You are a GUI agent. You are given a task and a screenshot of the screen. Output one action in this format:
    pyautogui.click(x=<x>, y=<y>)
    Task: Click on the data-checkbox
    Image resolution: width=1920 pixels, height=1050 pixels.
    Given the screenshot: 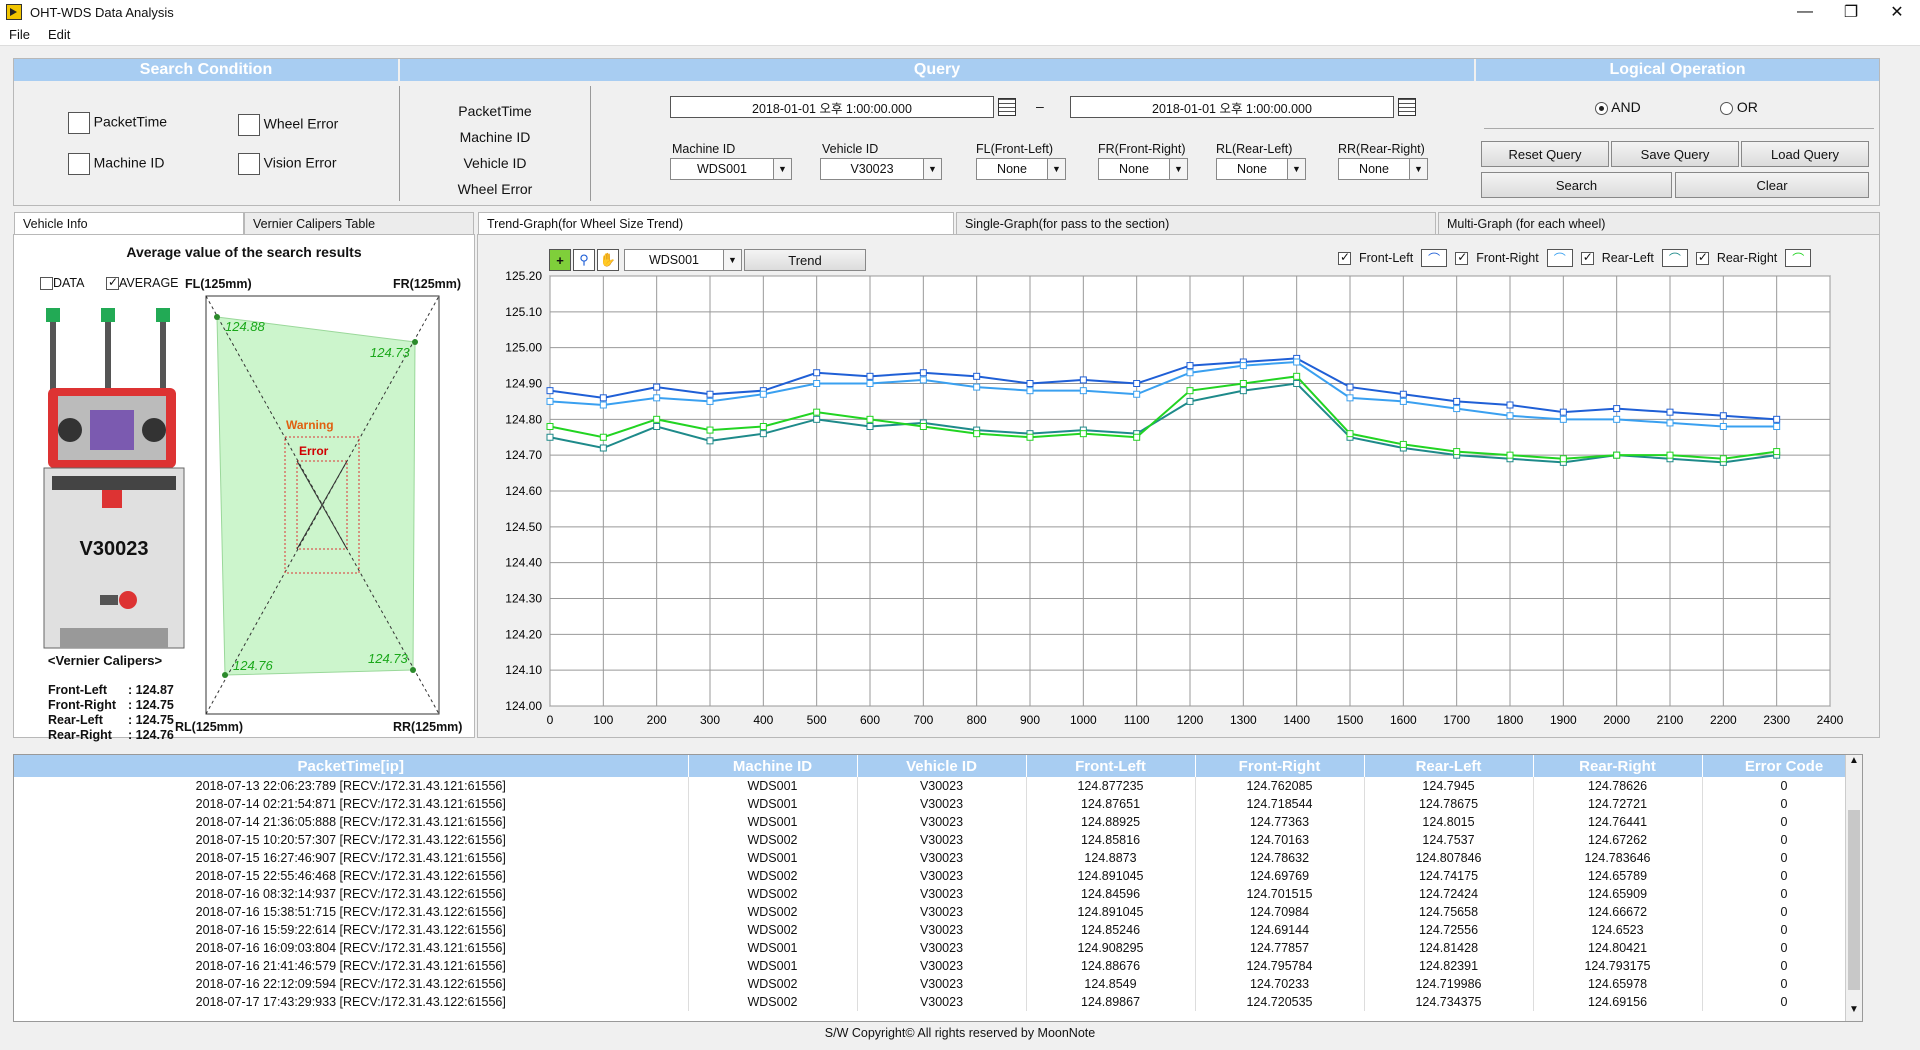 What is the action you would take?
    pyautogui.click(x=46, y=284)
    